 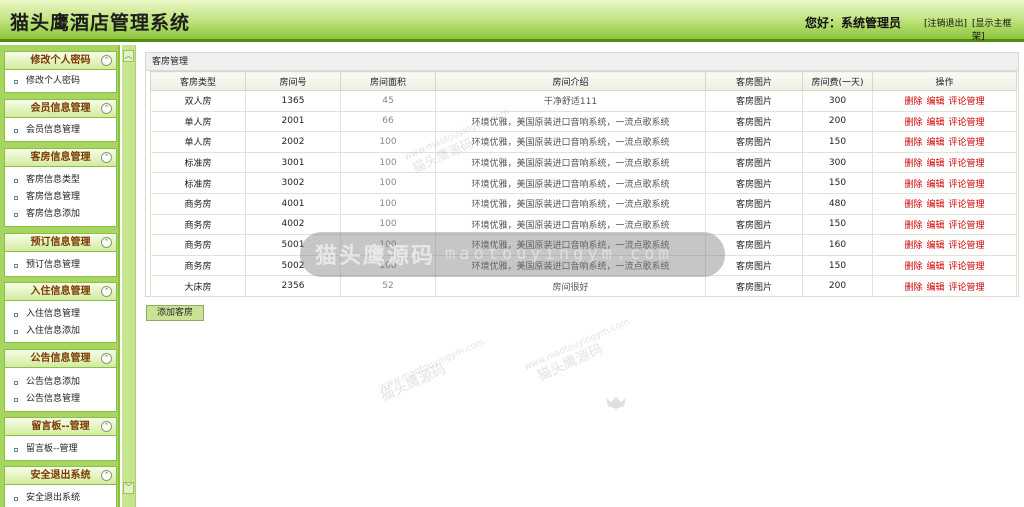 What do you see at coordinates (60, 475) in the screenshot?
I see `sidebar-section-logout: 安全退出系统 ⌃` at bounding box center [60, 475].